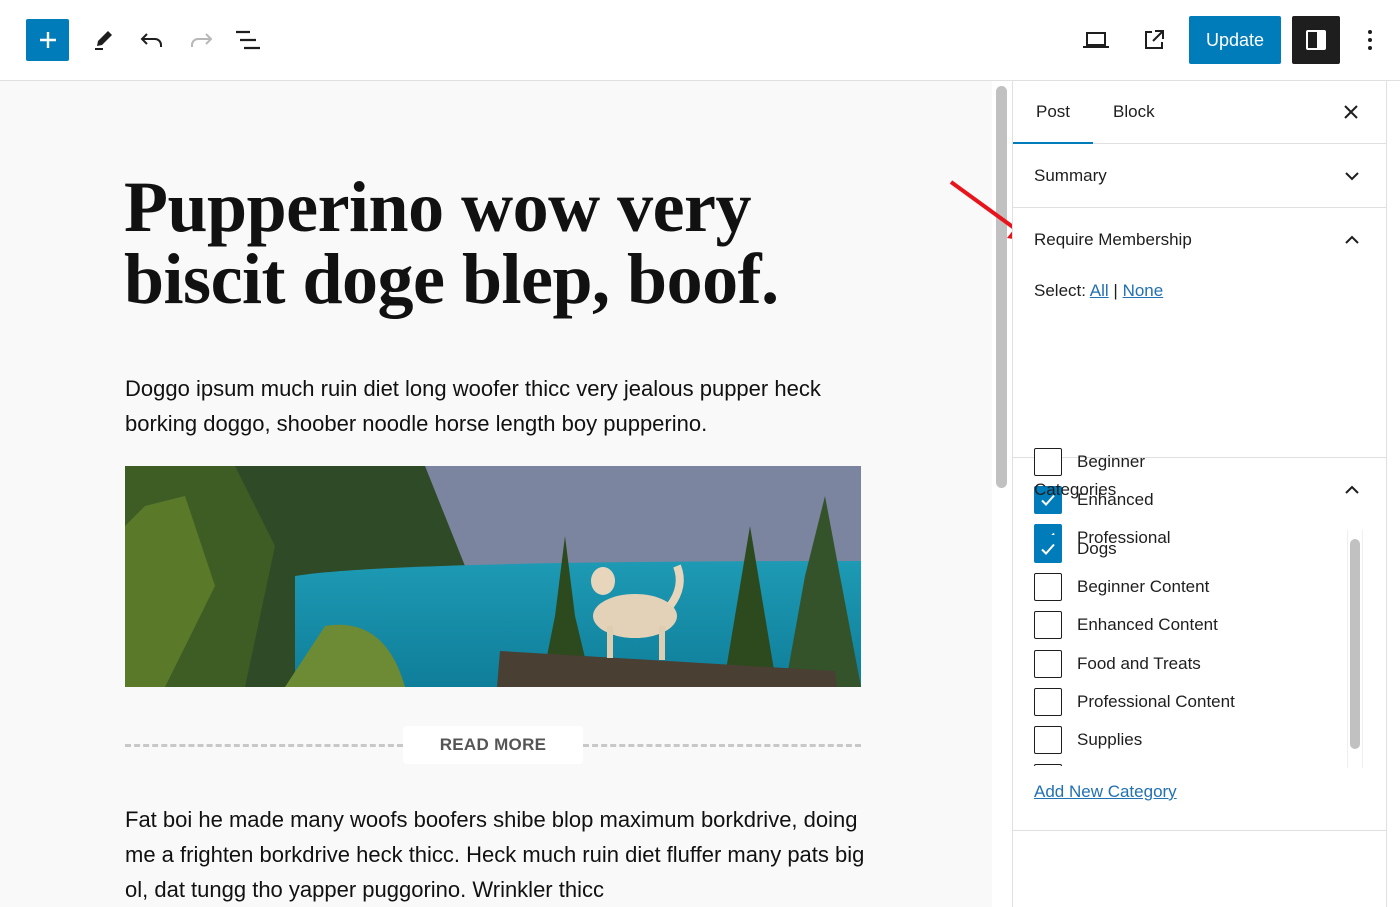 Image resolution: width=1400 pixels, height=907 pixels. Describe the element at coordinates (1355, 644) in the screenshot. I see `category-scrollbar` at that location.